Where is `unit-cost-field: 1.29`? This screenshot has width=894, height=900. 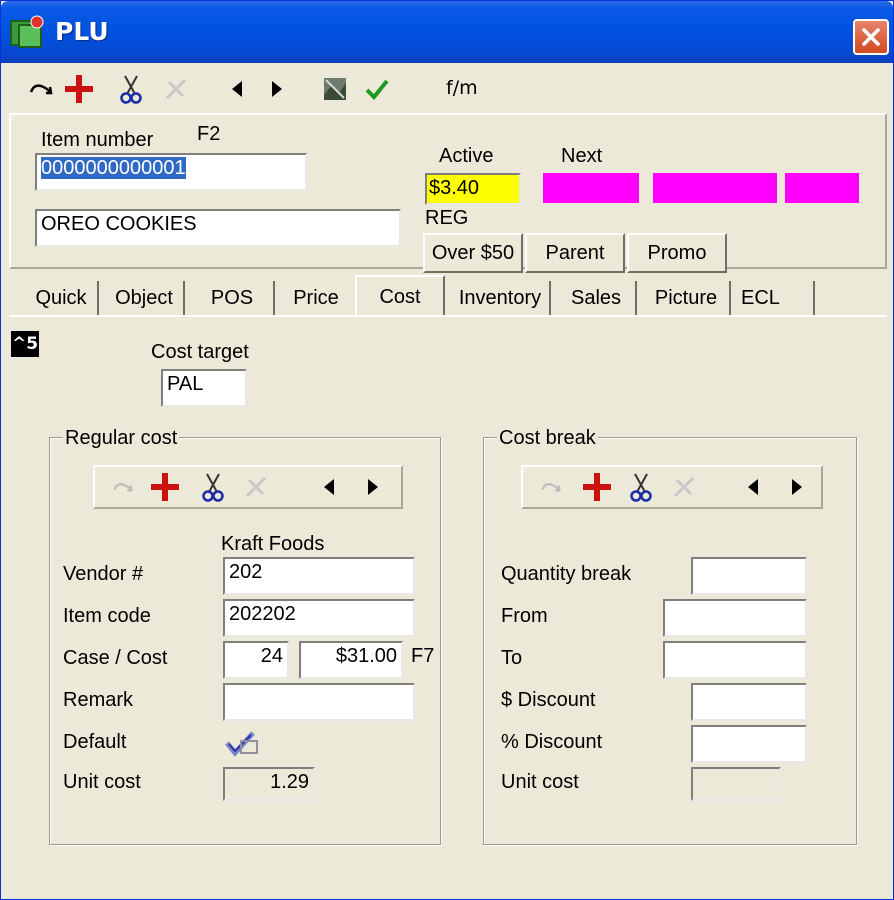
unit-cost-field: 1.29 is located at coordinates (269, 784).